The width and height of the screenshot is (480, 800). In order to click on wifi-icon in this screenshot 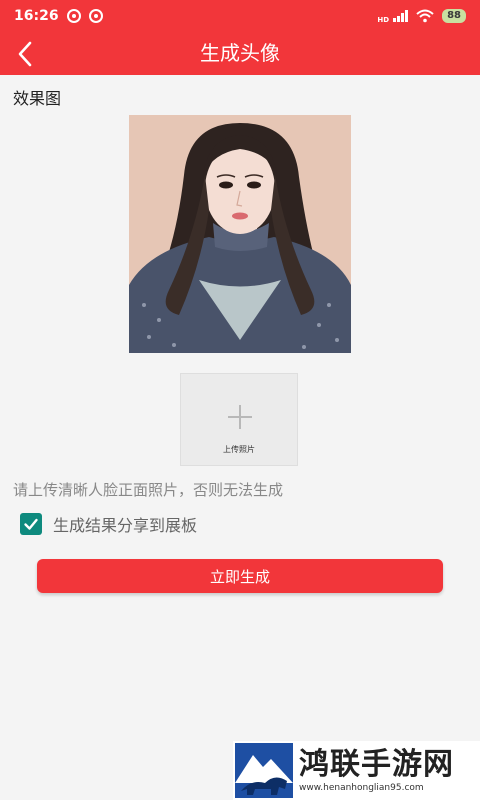, I will do `click(425, 16)`.